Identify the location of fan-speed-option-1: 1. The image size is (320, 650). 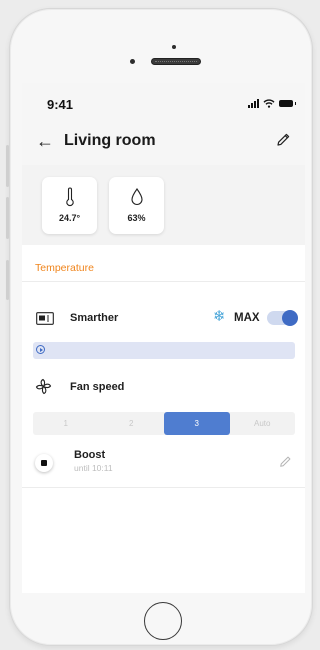
(66, 423).